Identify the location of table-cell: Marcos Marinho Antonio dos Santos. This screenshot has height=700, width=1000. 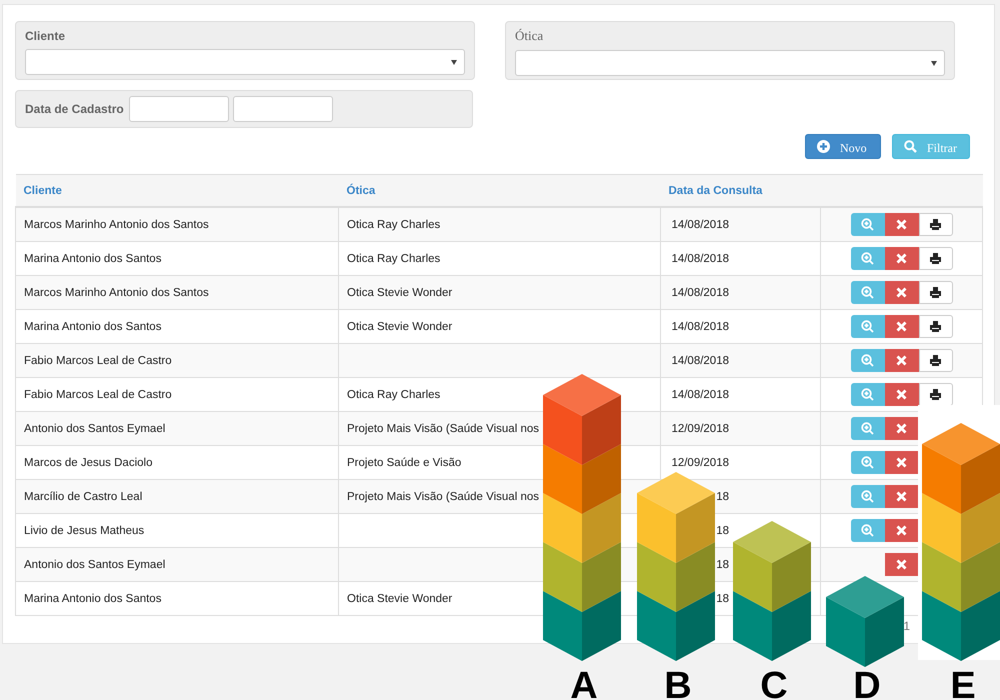
(116, 224).